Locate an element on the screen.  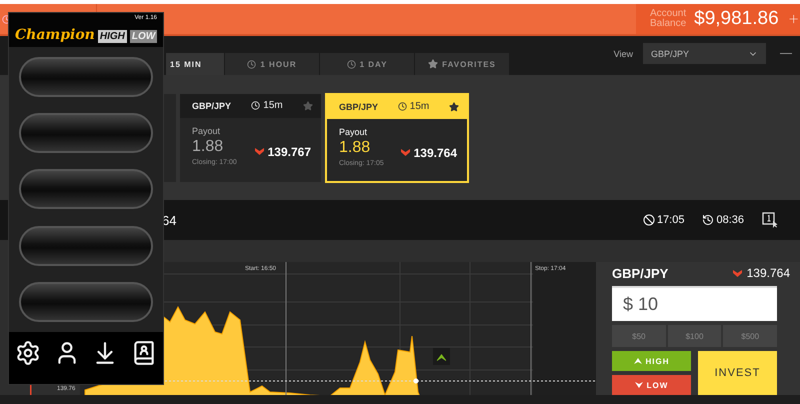
view-label: View is located at coordinates (623, 53).